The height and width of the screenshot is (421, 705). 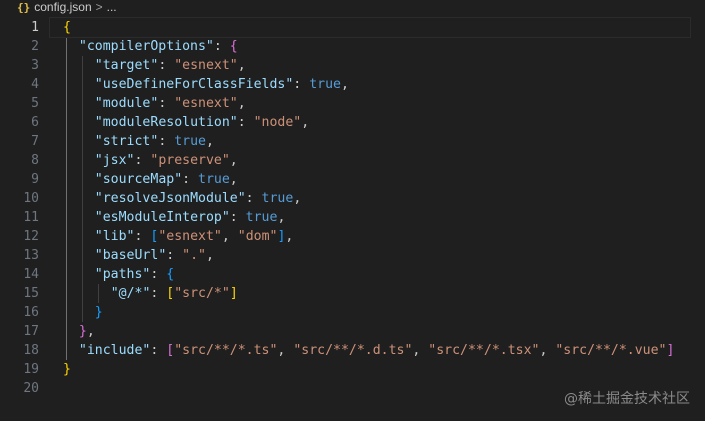 What do you see at coordinates (277, 122) in the screenshot?
I see `code-token: "node"` at bounding box center [277, 122].